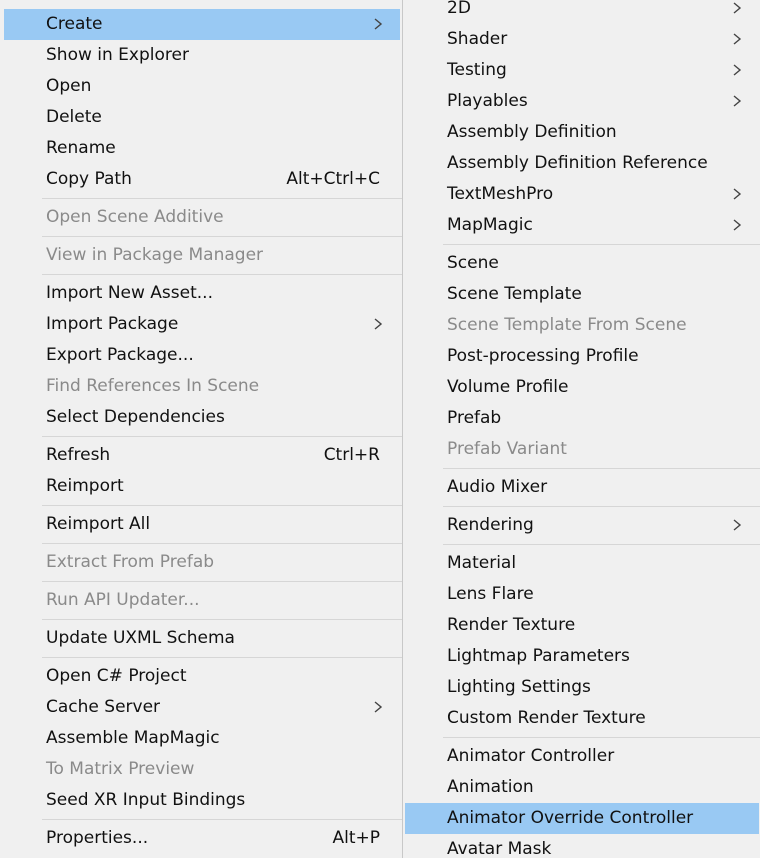  What do you see at coordinates (582, 263) in the screenshot?
I see `create-submenu-item-scene: Scene` at bounding box center [582, 263].